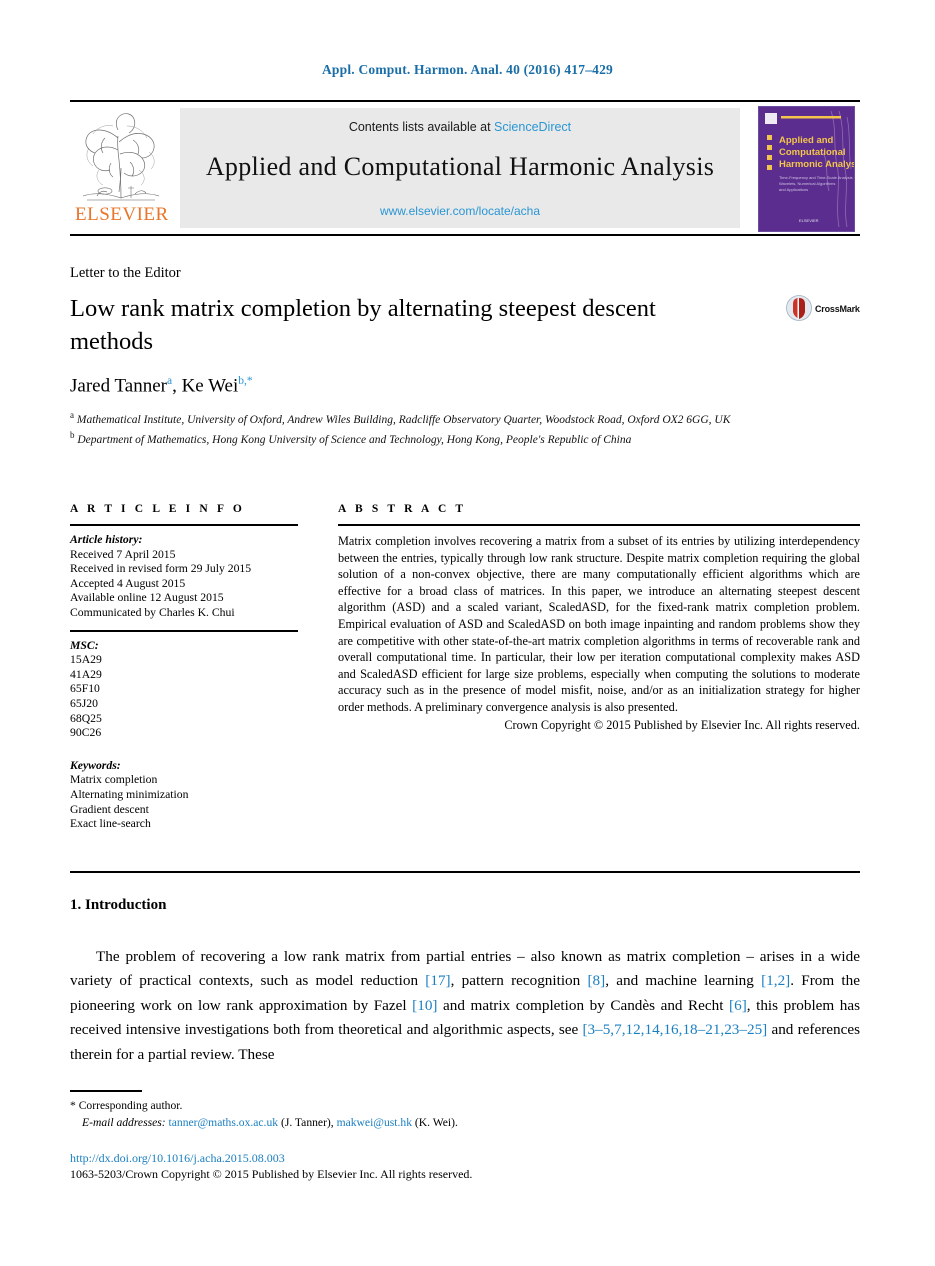  I want to click on author-2-affiliation-marker: b,*, so click(245, 381).